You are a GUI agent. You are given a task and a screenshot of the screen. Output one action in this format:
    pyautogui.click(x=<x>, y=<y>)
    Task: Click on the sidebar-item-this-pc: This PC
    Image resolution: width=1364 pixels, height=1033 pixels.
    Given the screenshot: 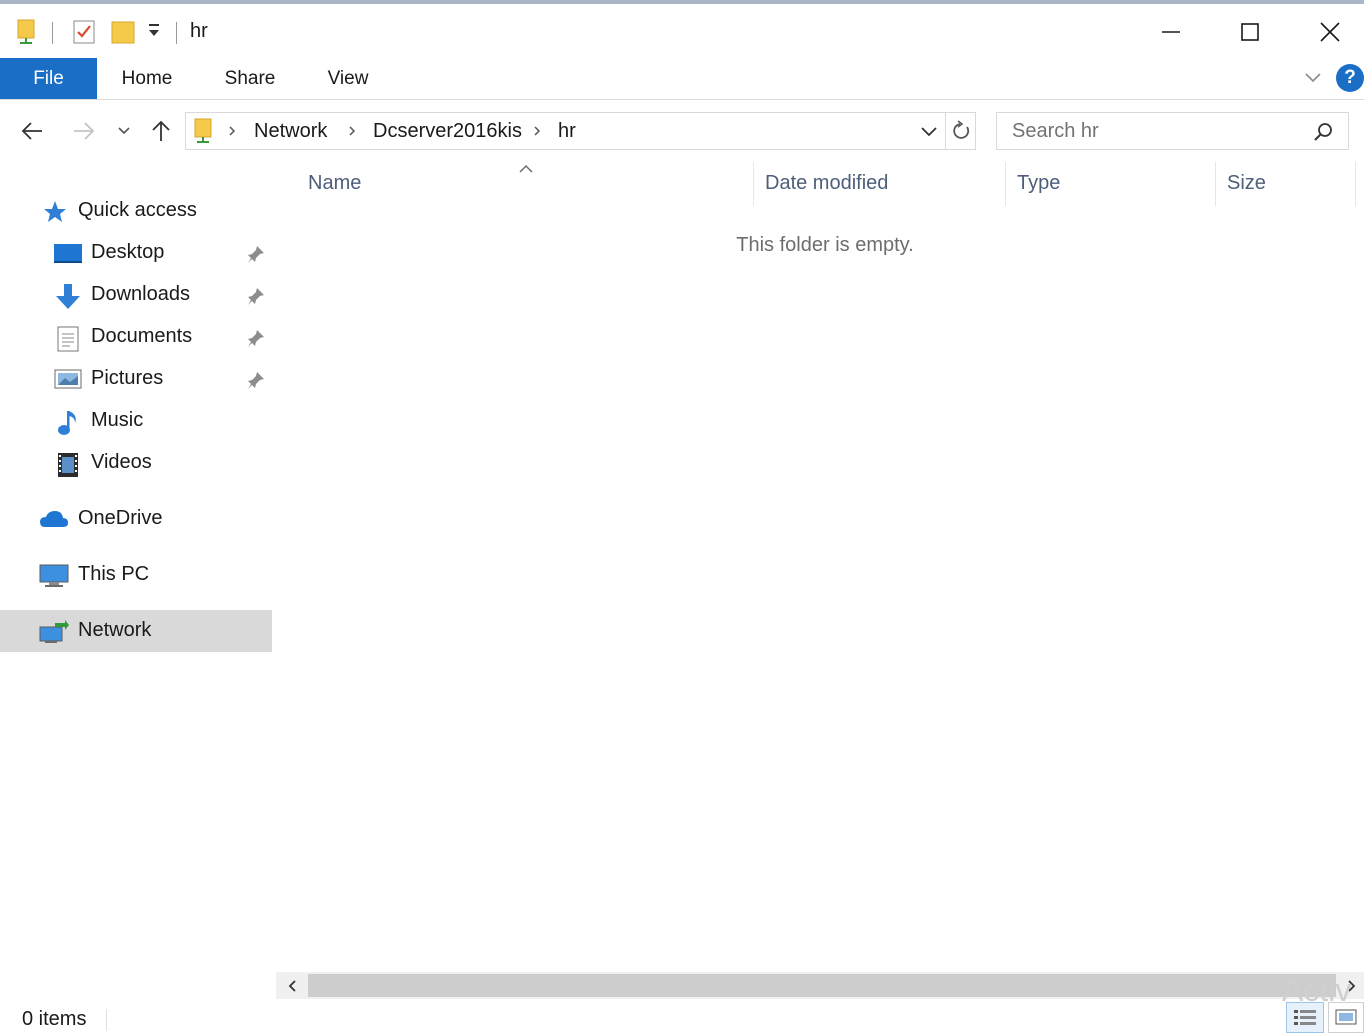 What is the action you would take?
    pyautogui.click(x=136, y=575)
    